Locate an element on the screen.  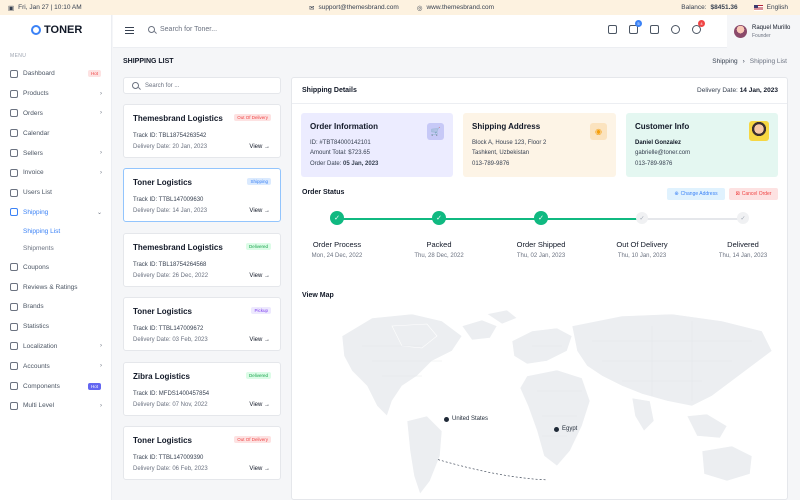
datetime: ▣ Fri, Jan 27 | 10:10 AM is located at coordinates (45, 8).